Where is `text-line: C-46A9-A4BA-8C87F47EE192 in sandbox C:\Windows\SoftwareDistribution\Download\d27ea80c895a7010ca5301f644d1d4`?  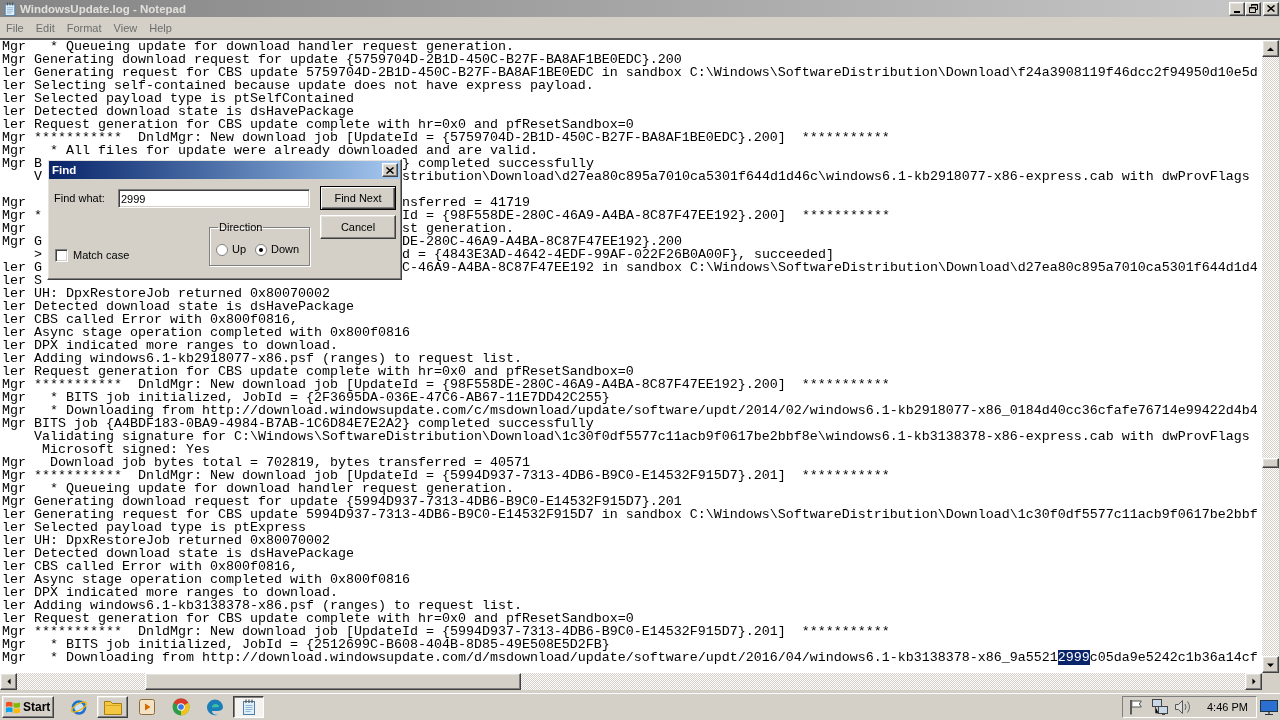 text-line: C-46A9-A4BA-8C87F47EE192 in sandbox C:\Windows\SoftwareDistribution\Download\d27ea80c895a7010ca5301f644d1d4 is located at coordinates (830, 267).